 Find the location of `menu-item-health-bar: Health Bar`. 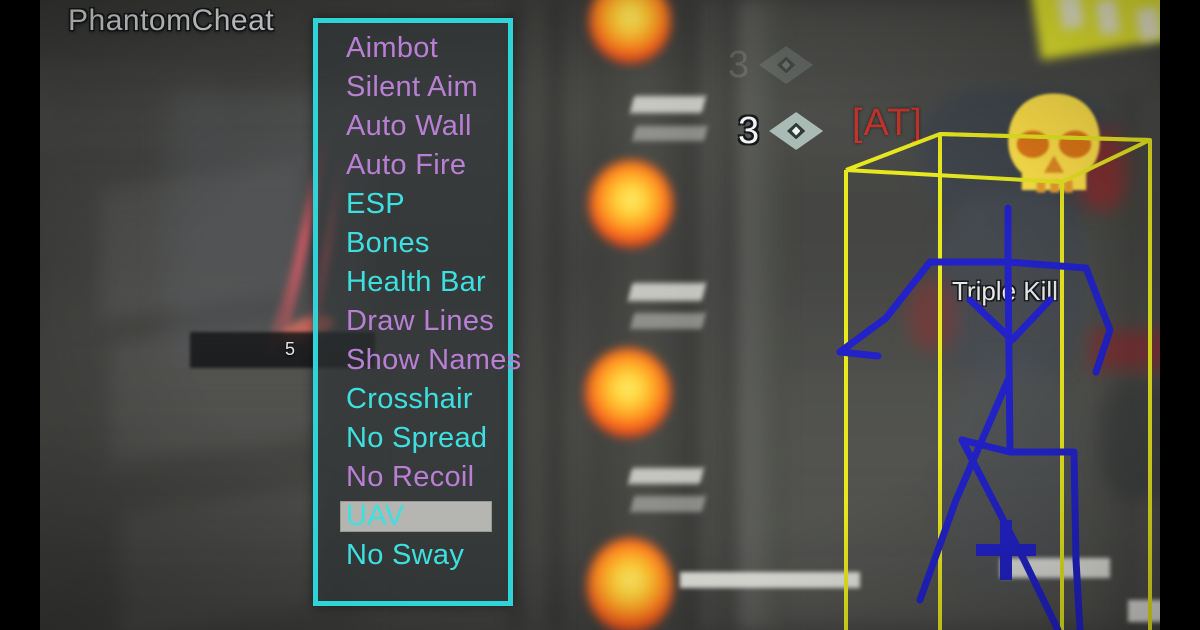

menu-item-health-bar: Health Bar is located at coordinates (413, 282).